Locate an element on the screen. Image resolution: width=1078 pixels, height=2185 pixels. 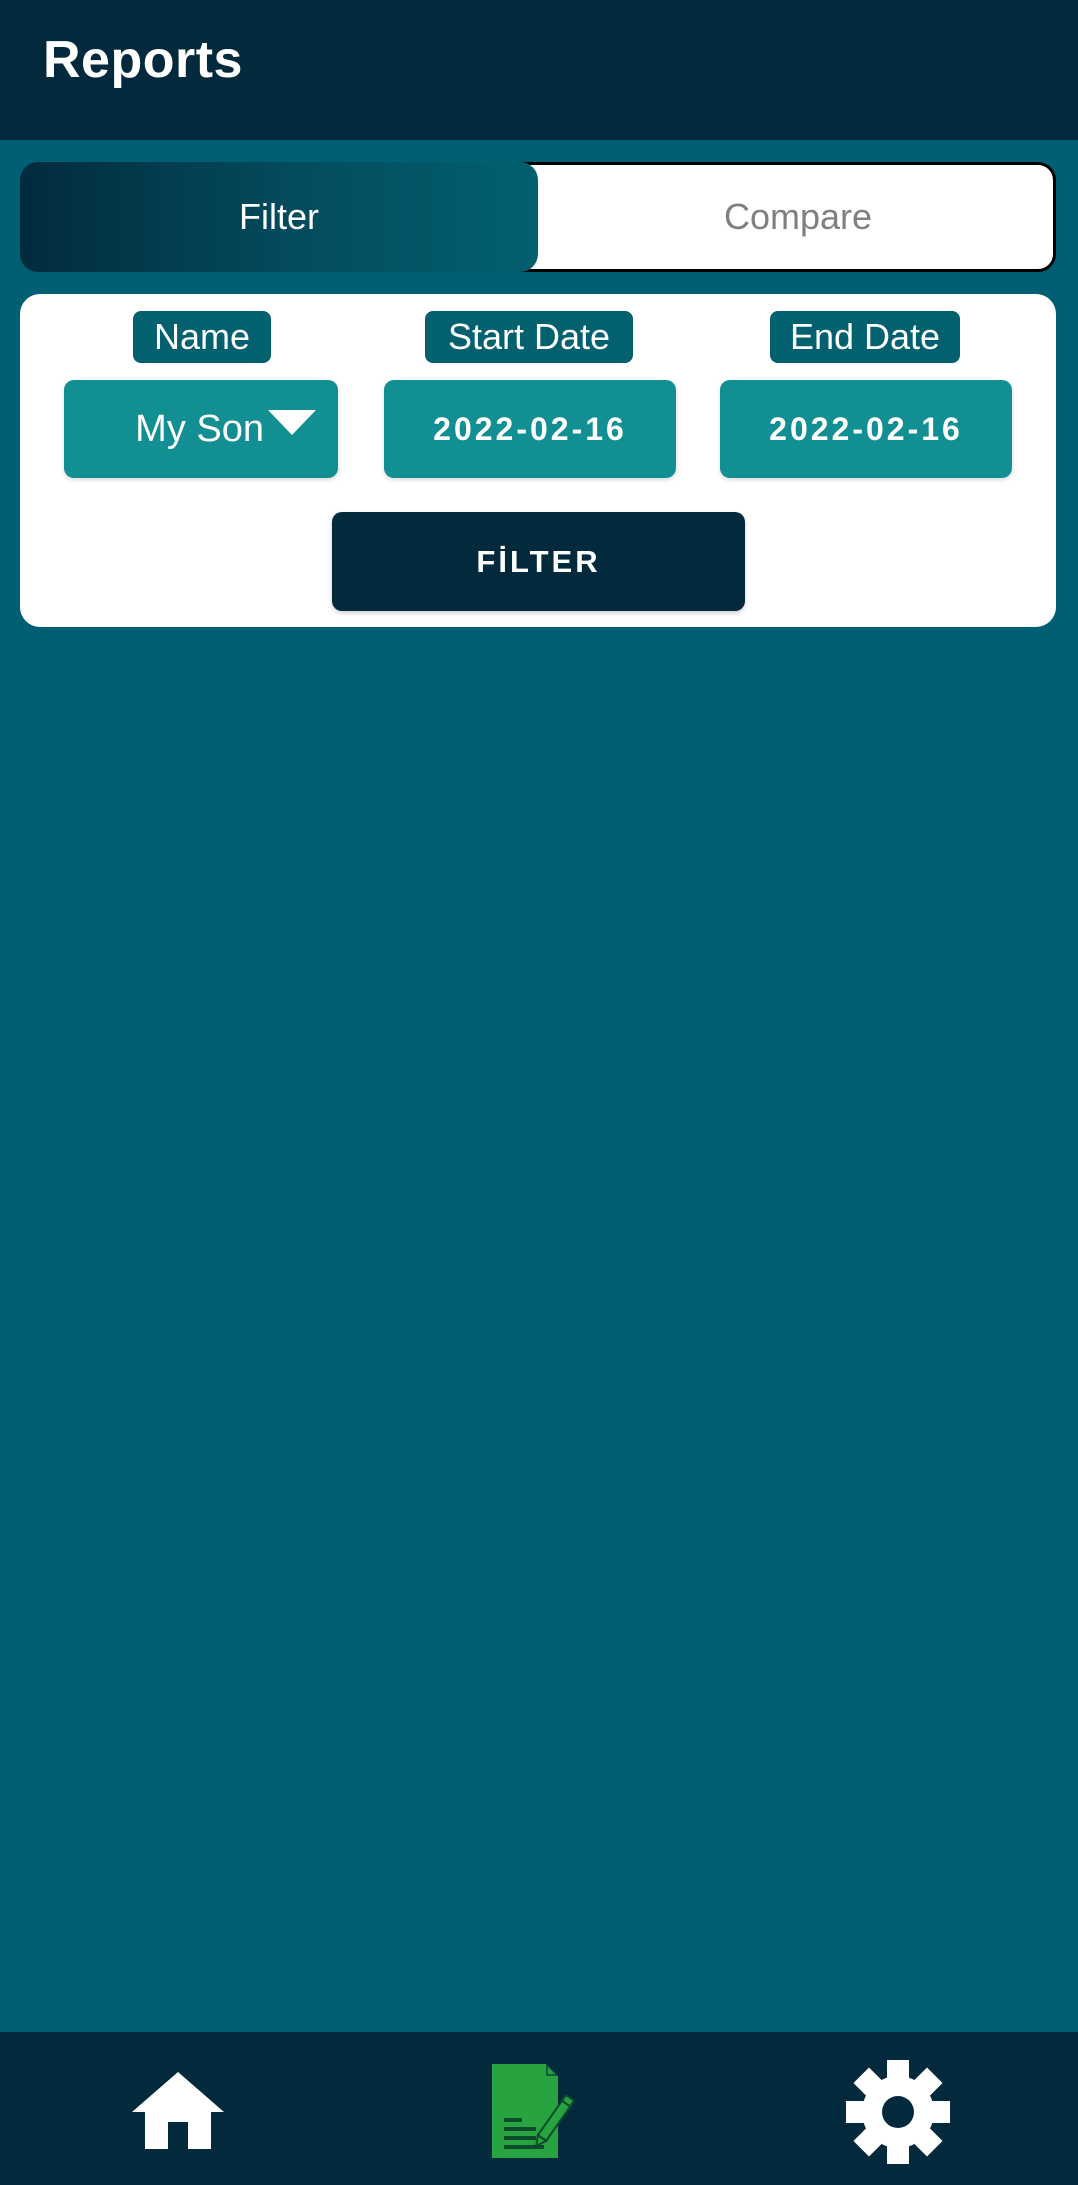
end-date-value: 2022-02-16 is located at coordinates (866, 428).